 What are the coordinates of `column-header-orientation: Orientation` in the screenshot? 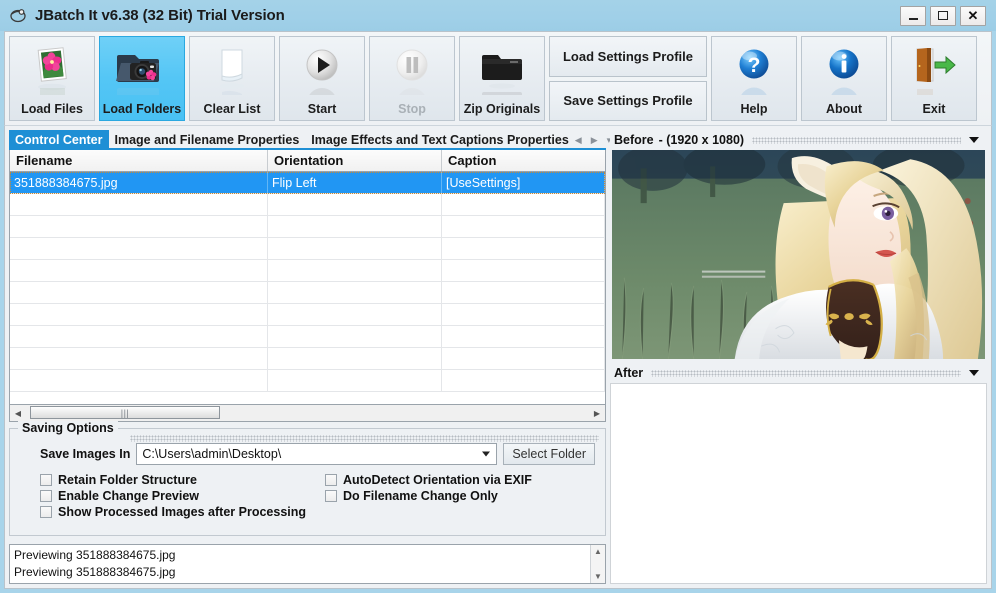 It's located at (355, 160).